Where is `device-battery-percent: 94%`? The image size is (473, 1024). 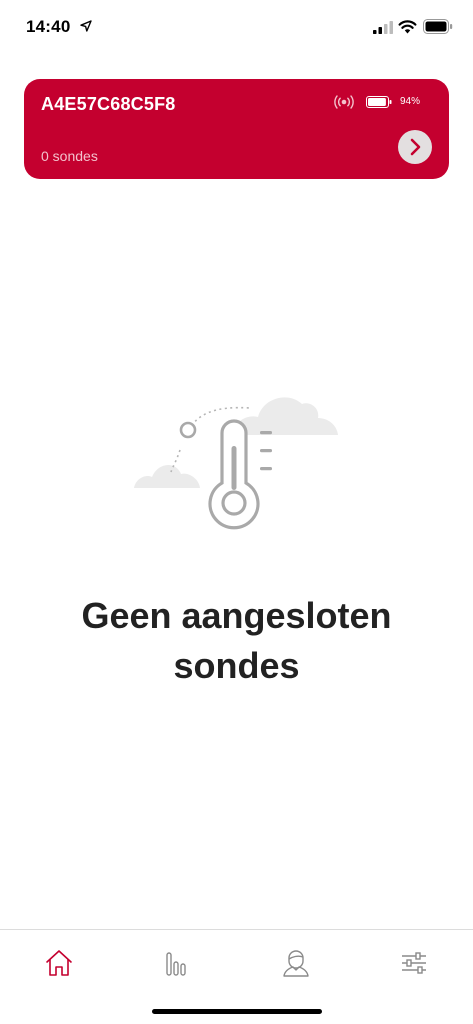 device-battery-percent: 94% is located at coordinates (410, 101).